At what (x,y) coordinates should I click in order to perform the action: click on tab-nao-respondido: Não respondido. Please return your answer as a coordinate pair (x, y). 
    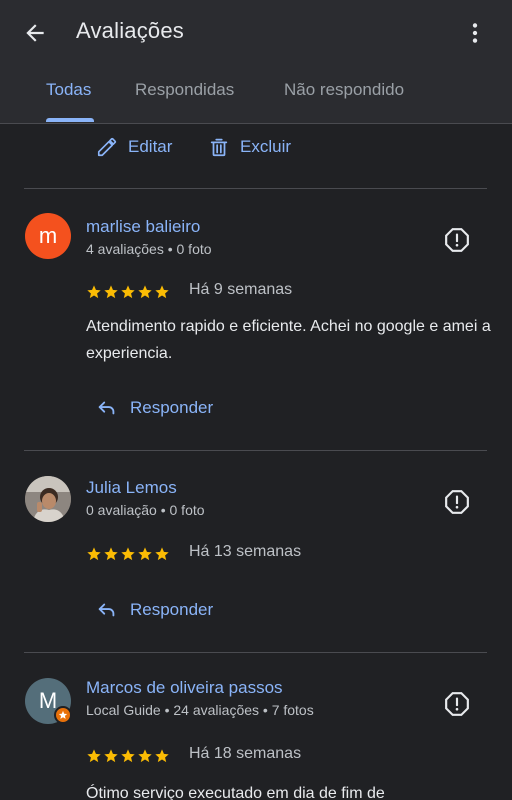
    Looking at the image, I should click on (344, 90).